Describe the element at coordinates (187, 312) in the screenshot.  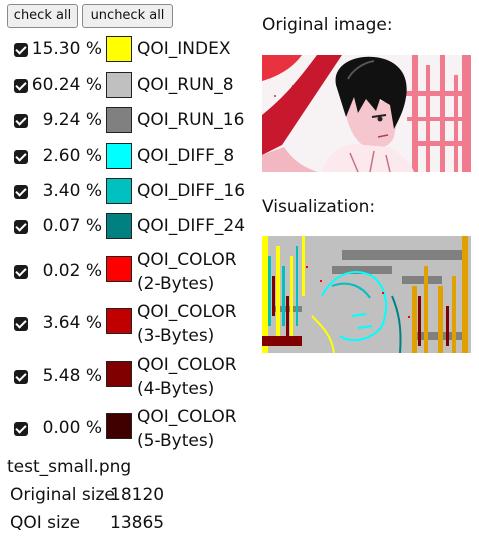
I see `qoi-color-3-label: QOI_COLOR` at that location.